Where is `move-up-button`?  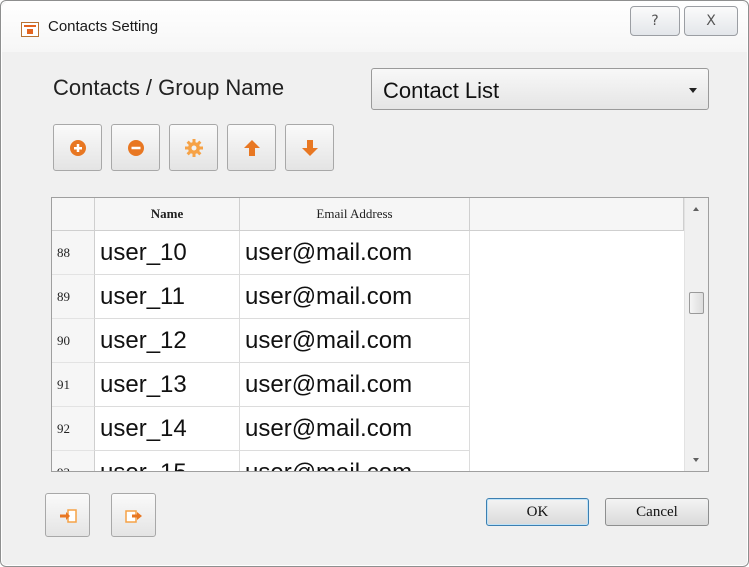
move-up-button is located at coordinates (251, 147).